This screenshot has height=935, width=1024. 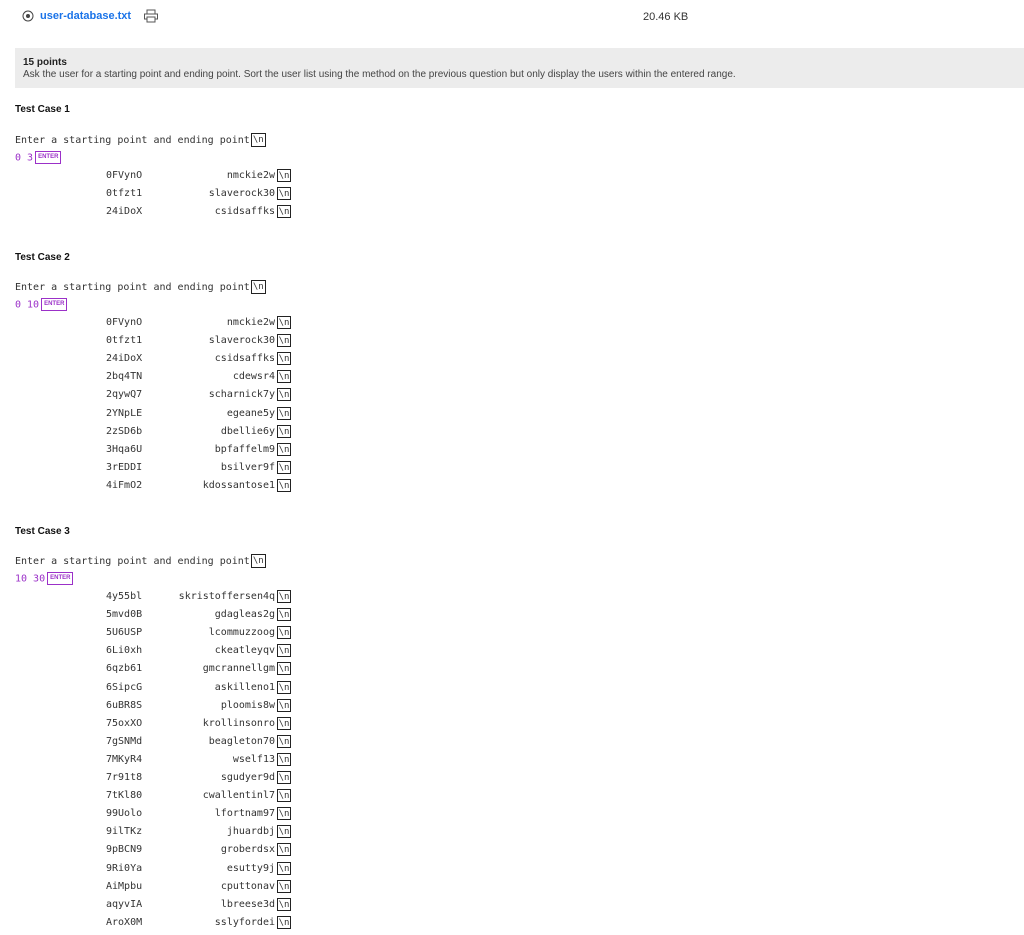 What do you see at coordinates (124, 485) in the screenshot?
I see `user-id: 4iFmO2` at bounding box center [124, 485].